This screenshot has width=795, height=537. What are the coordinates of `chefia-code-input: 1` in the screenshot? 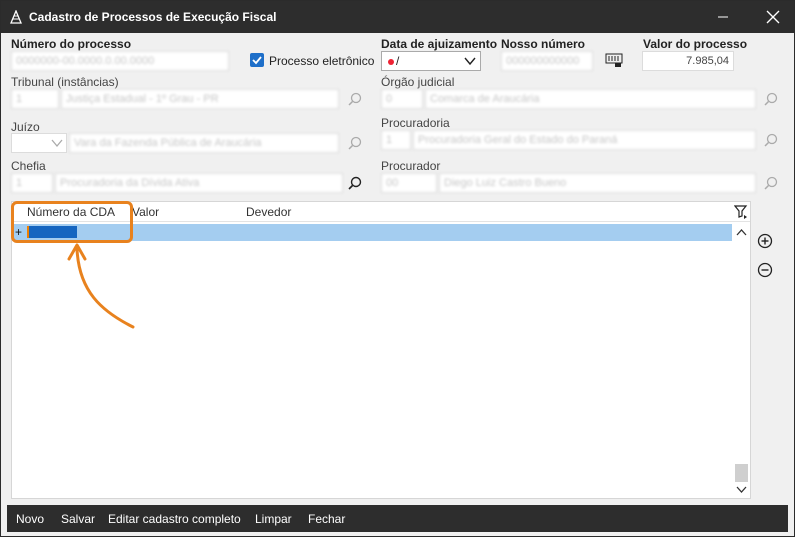 It's located at (32, 183).